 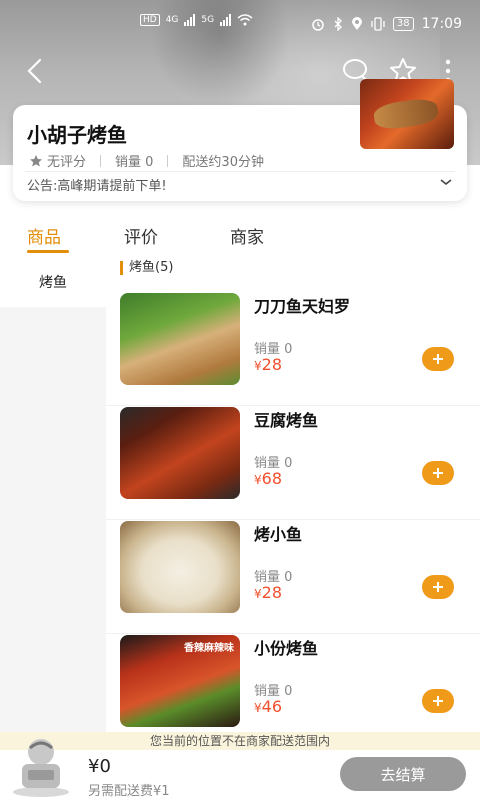 I want to click on active-tab-indicator, so click(x=48, y=251).